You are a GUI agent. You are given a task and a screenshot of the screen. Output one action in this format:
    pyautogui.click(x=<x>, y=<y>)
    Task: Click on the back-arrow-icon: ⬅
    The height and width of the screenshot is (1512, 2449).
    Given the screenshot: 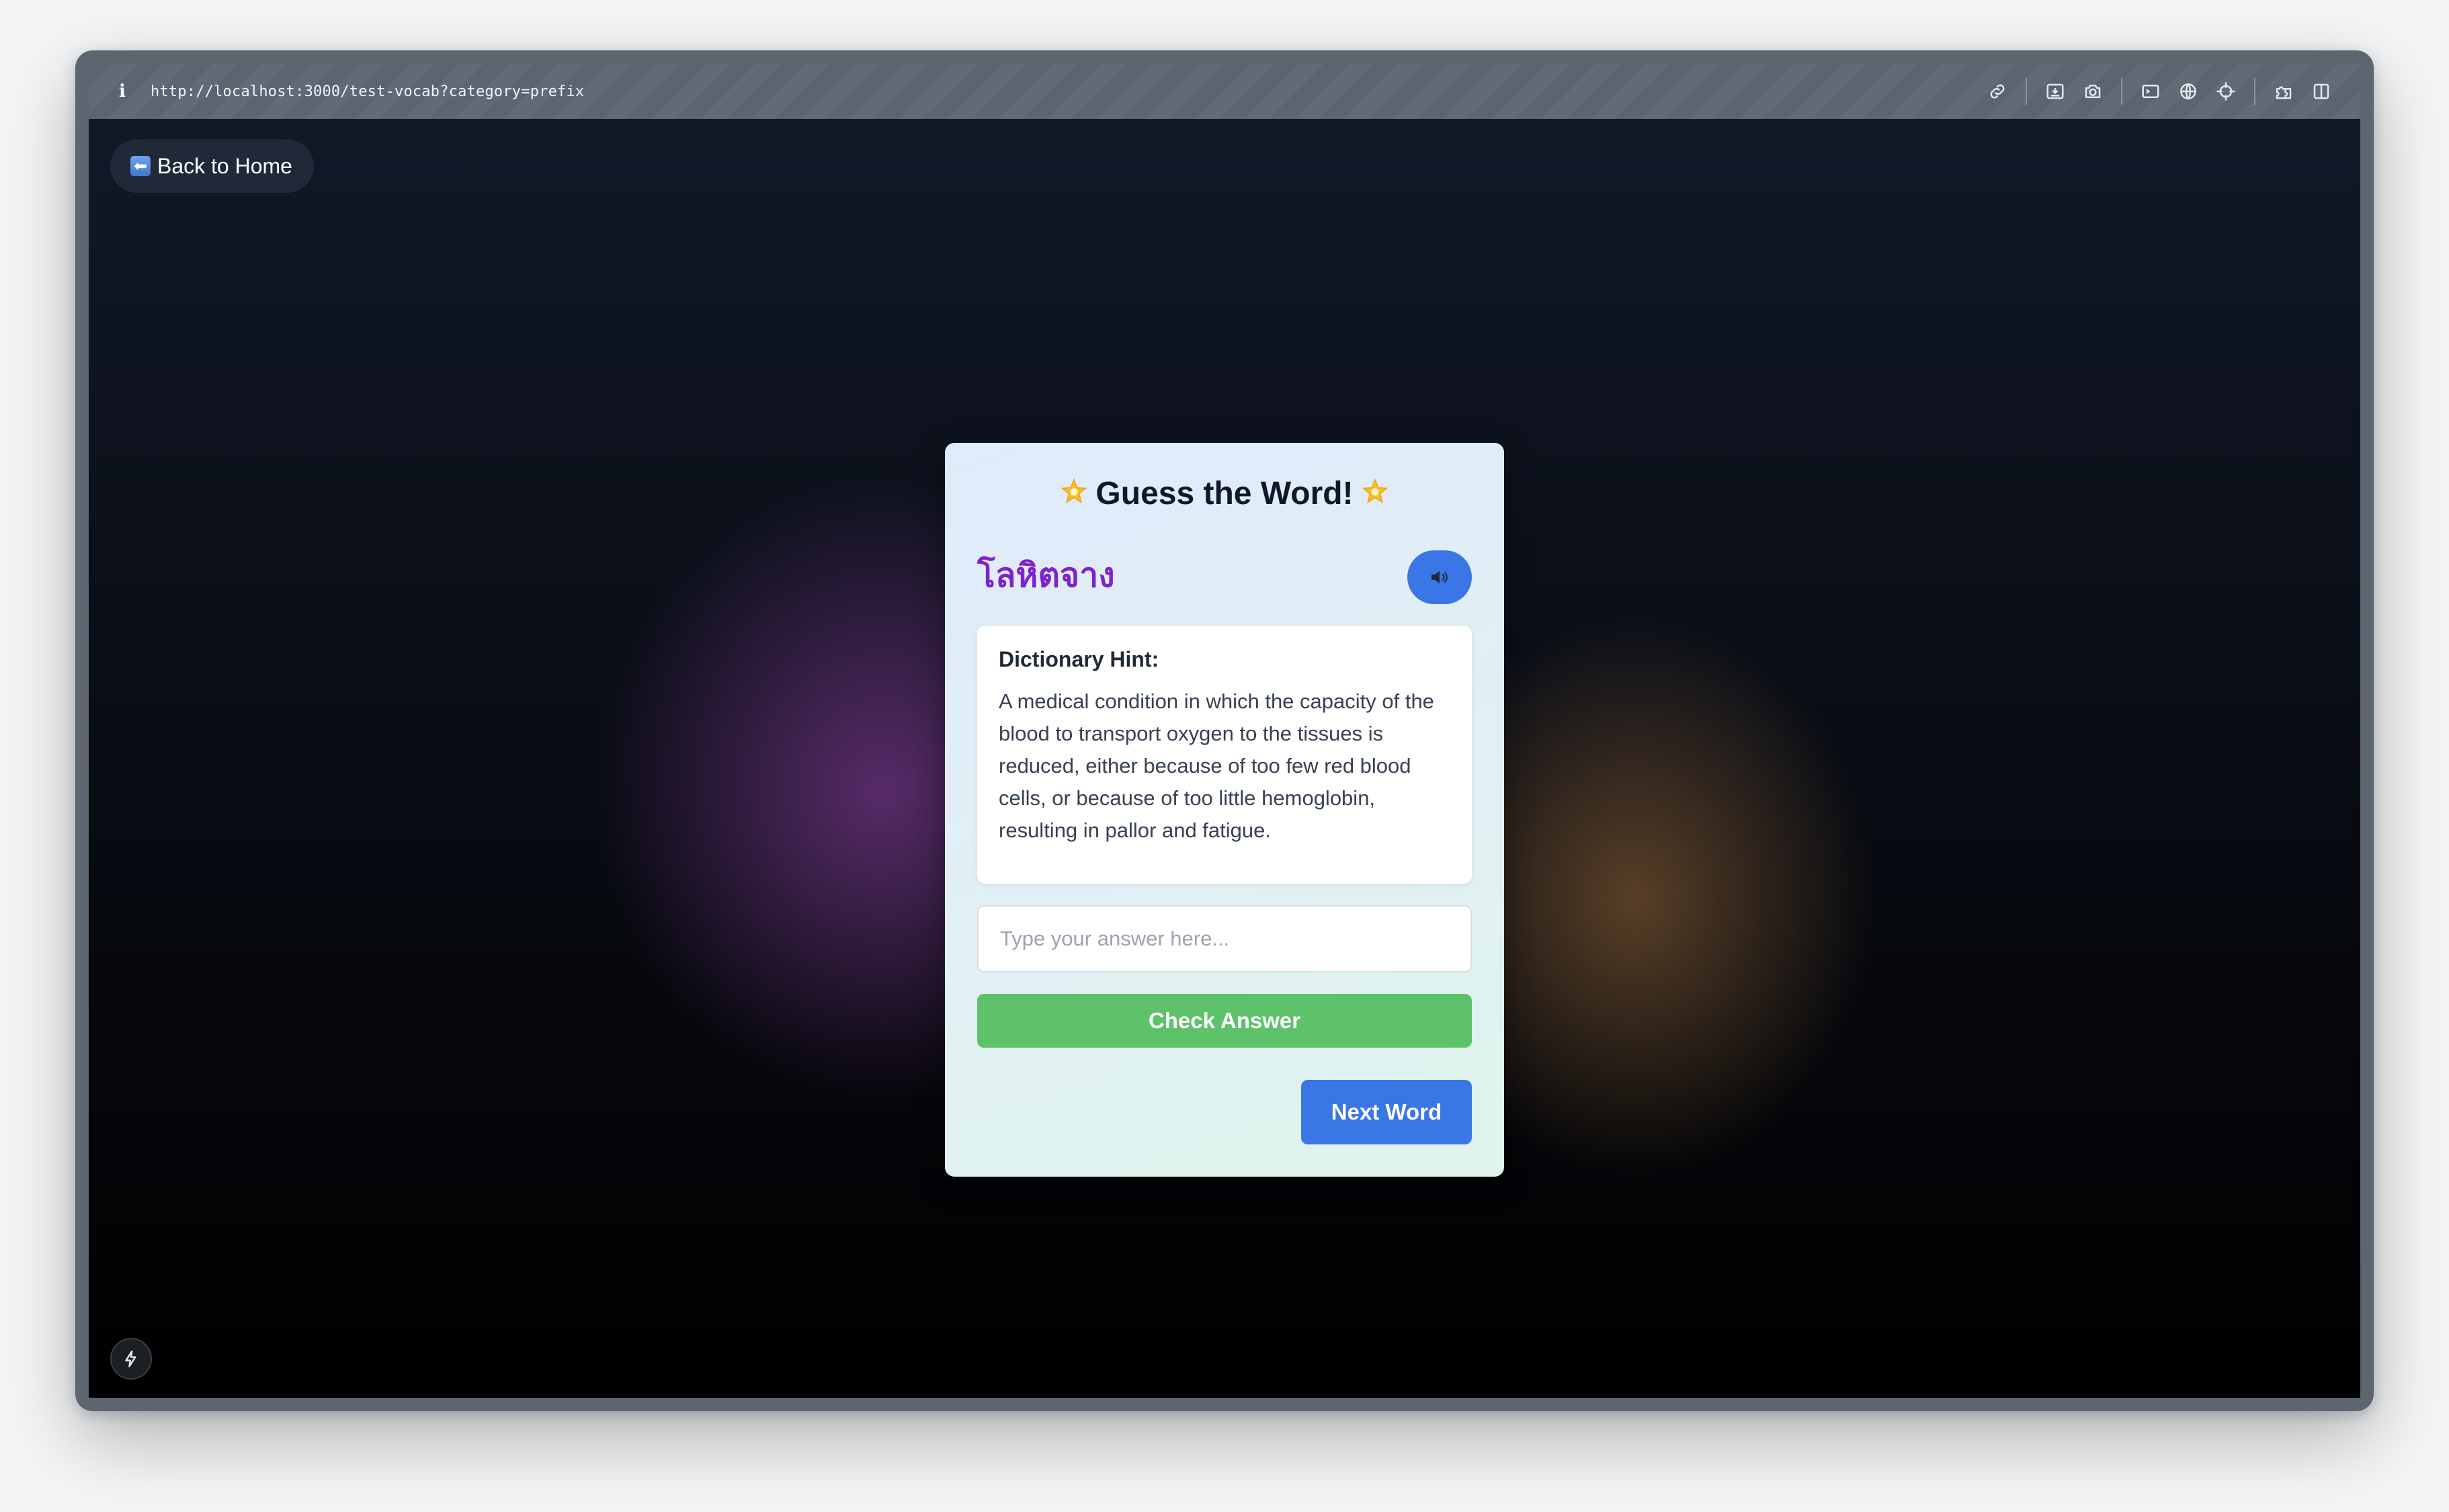 What is the action you would take?
    pyautogui.click(x=140, y=166)
    